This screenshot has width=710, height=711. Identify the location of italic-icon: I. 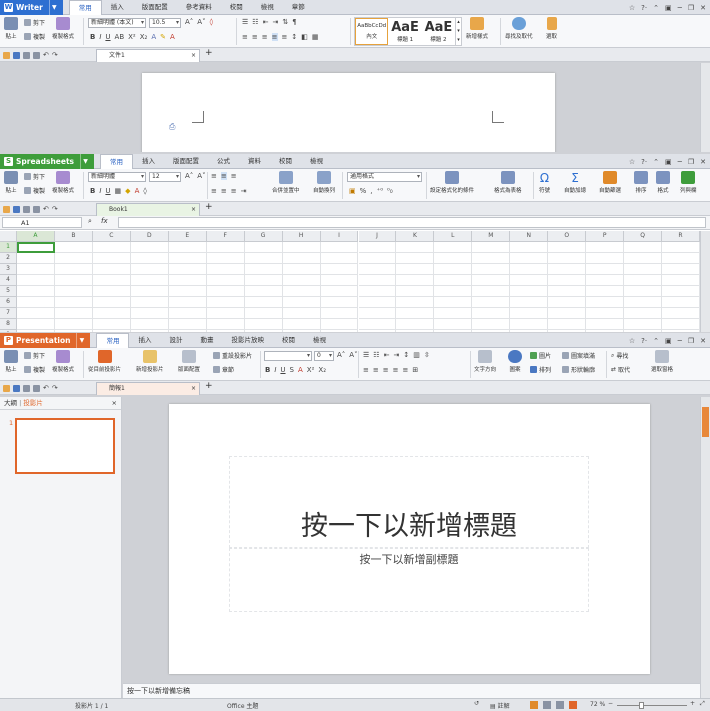
(275, 370).